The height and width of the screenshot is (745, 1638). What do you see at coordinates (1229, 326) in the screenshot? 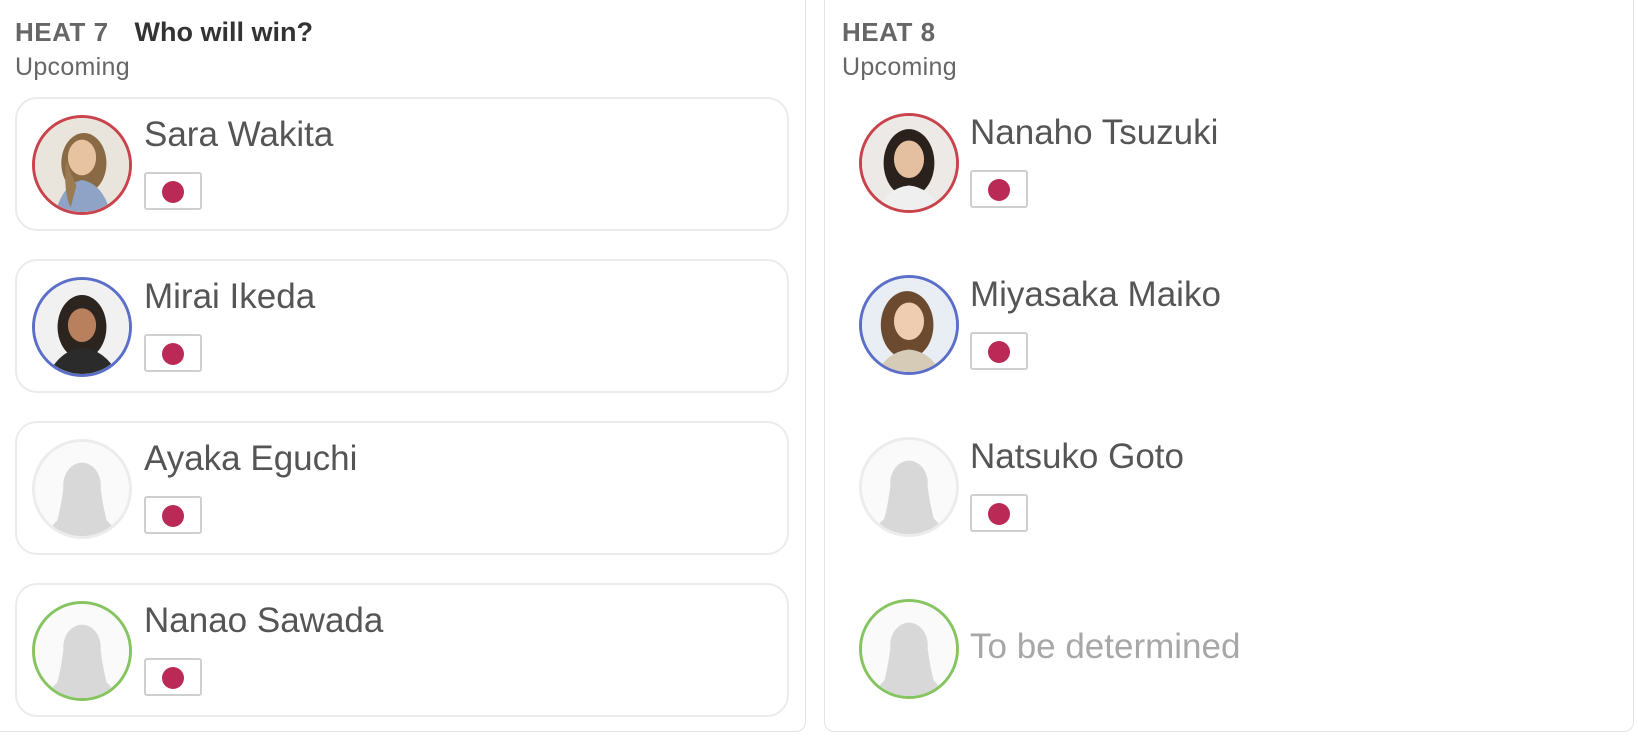
I see `athlete-row: Miyasaka Maiko` at bounding box center [1229, 326].